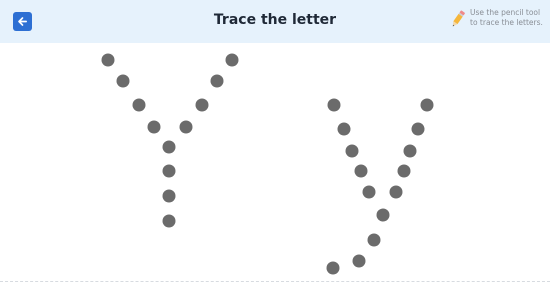 This screenshot has height=283, width=550. Describe the element at coordinates (275, 281) in the screenshot. I see `baseline-guide` at that location.